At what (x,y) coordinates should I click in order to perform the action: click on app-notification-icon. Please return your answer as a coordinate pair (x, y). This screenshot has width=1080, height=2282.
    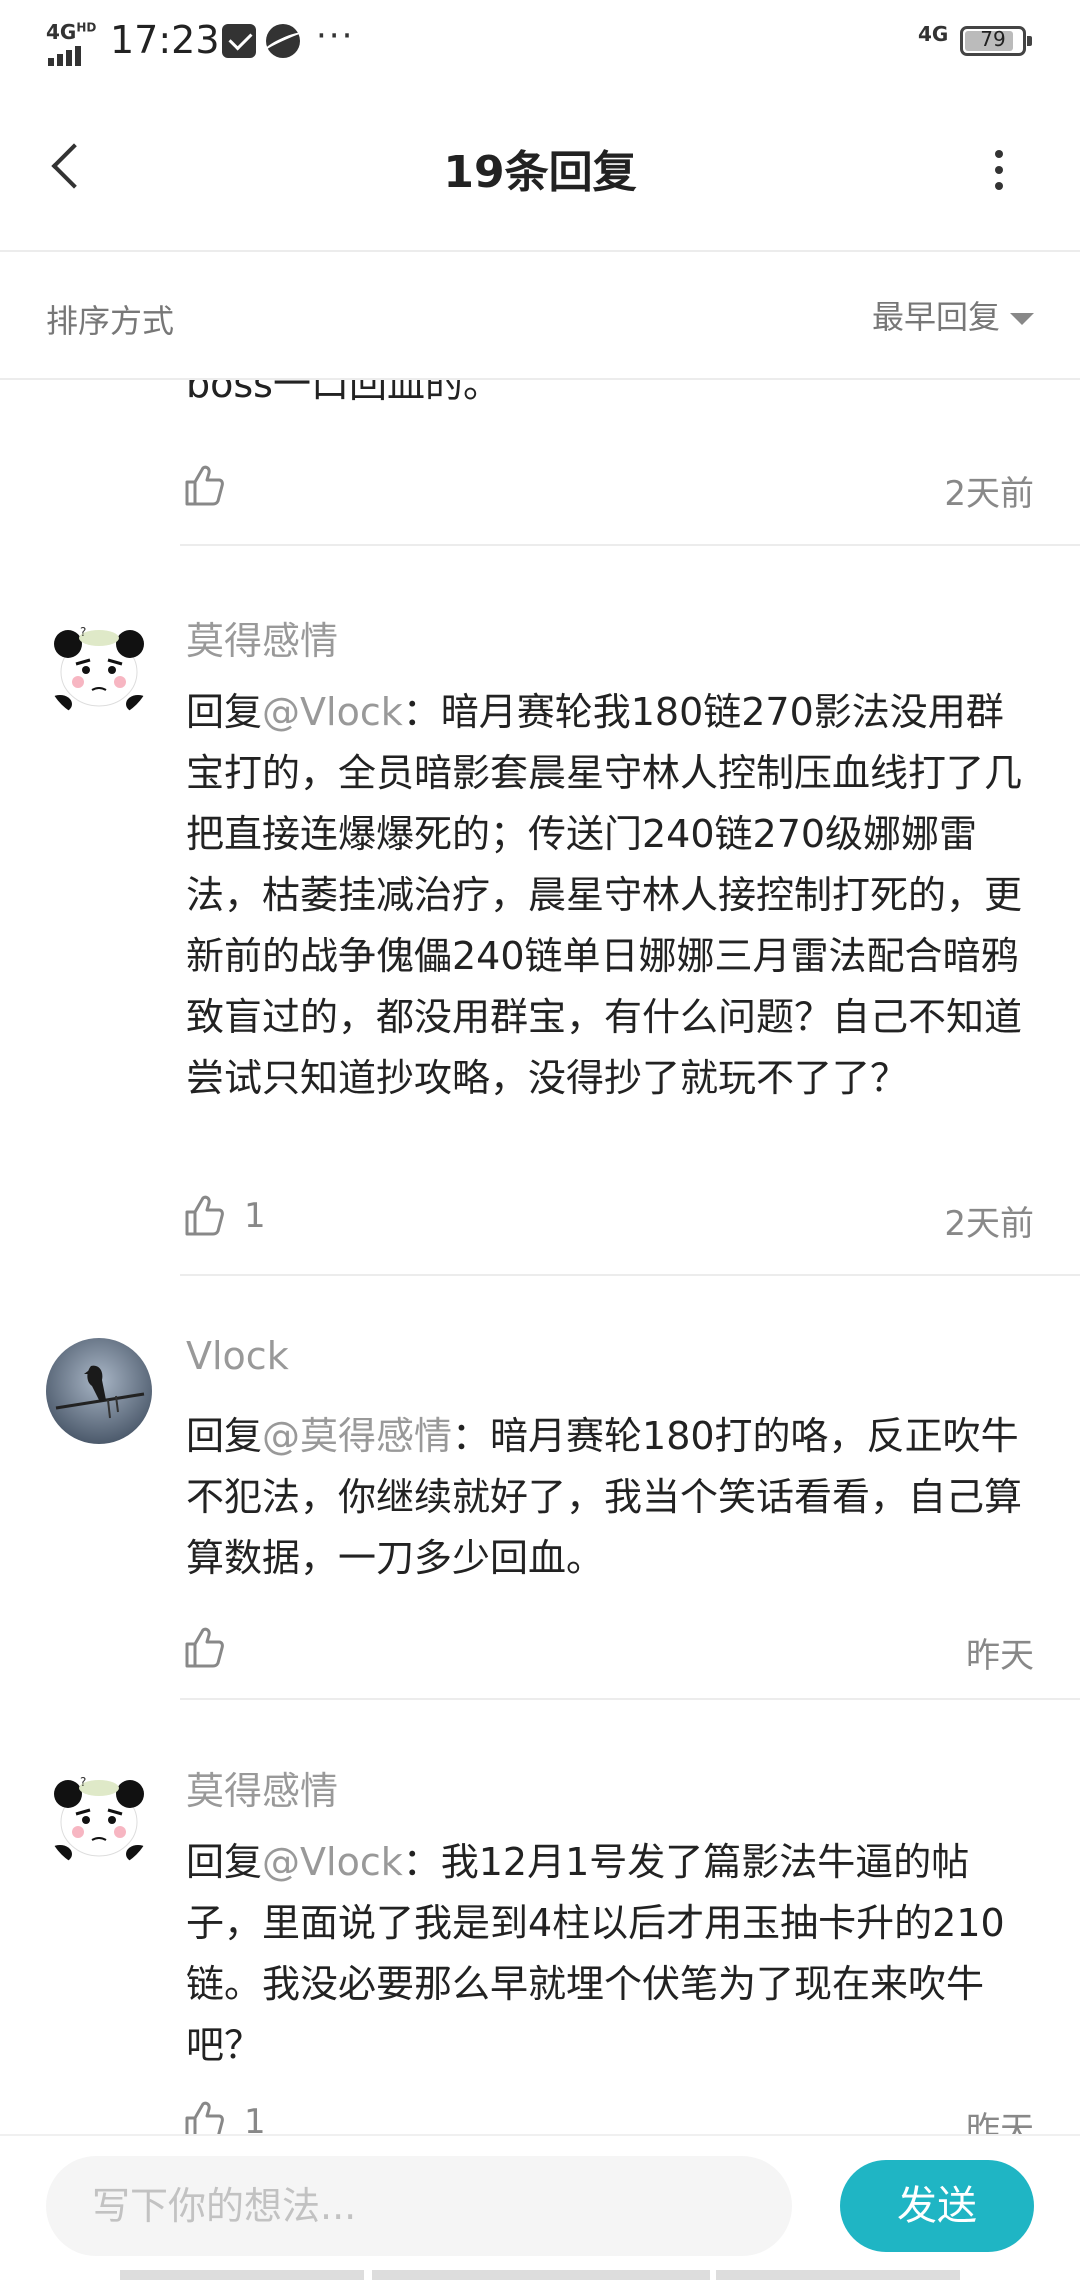
    Looking at the image, I should click on (283, 41).